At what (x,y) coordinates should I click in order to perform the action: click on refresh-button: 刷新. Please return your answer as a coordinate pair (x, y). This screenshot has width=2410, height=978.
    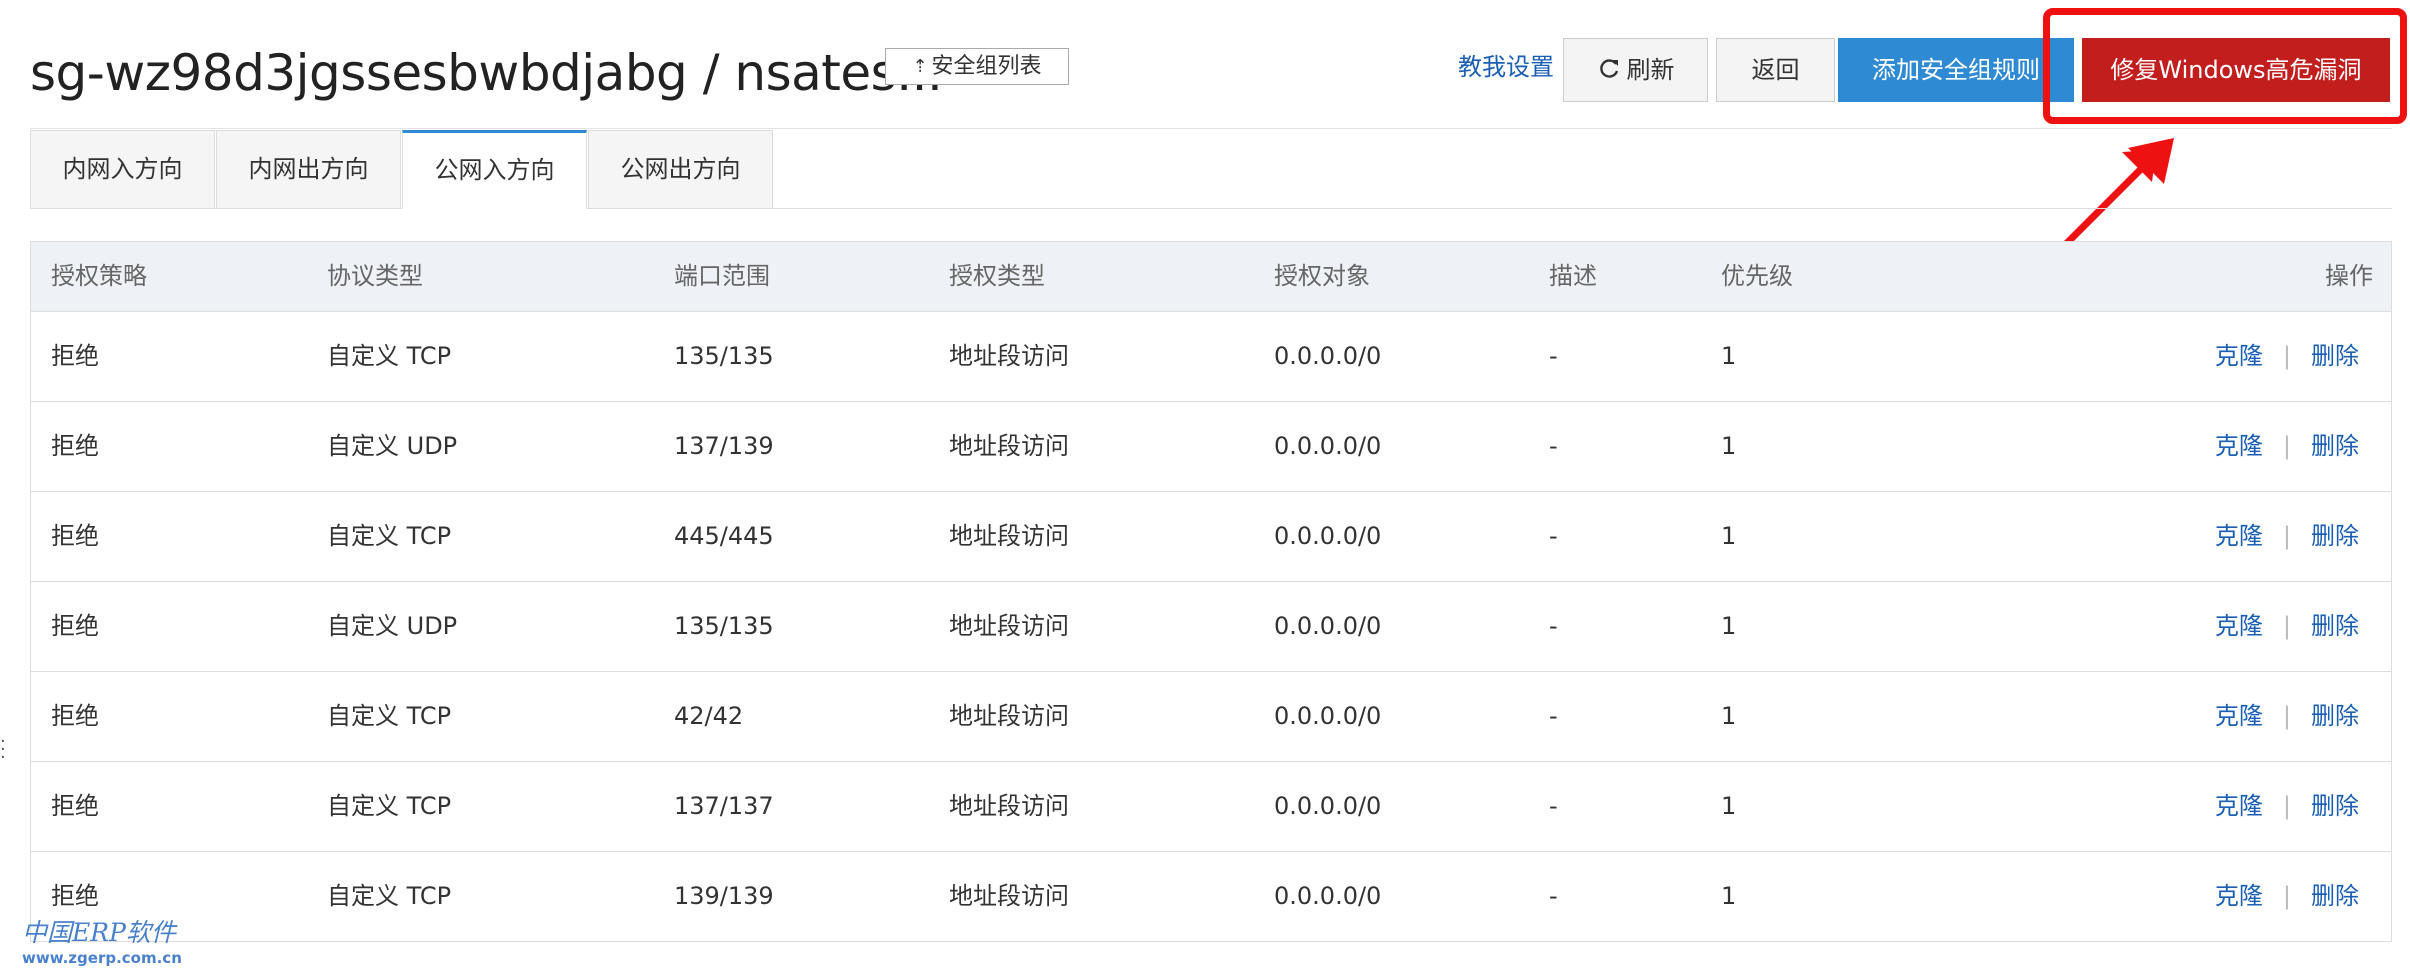
    Looking at the image, I should click on (1635, 70).